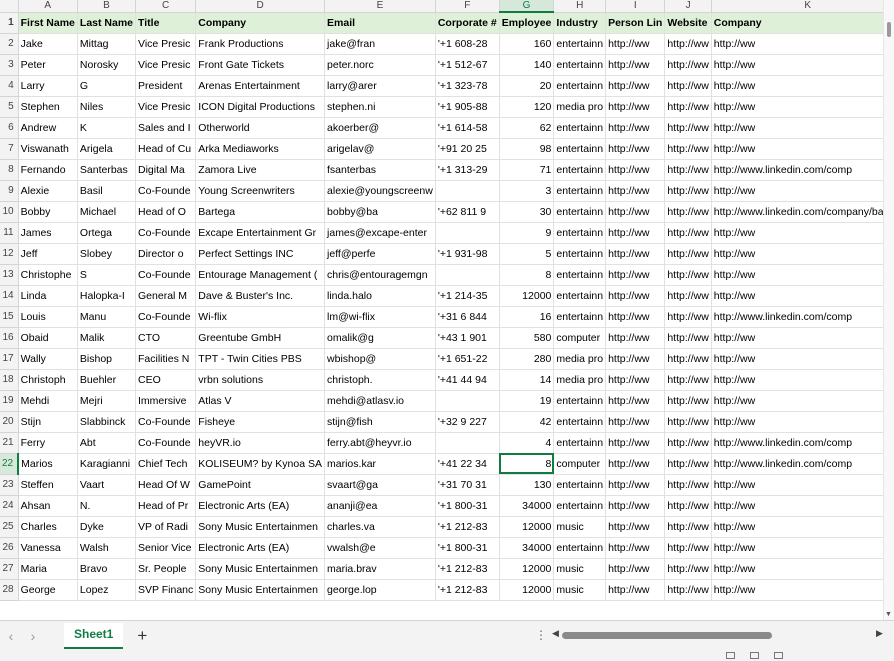 The width and height of the screenshot is (894, 661). Describe the element at coordinates (467, 6) in the screenshot. I see `column-header: F` at that location.